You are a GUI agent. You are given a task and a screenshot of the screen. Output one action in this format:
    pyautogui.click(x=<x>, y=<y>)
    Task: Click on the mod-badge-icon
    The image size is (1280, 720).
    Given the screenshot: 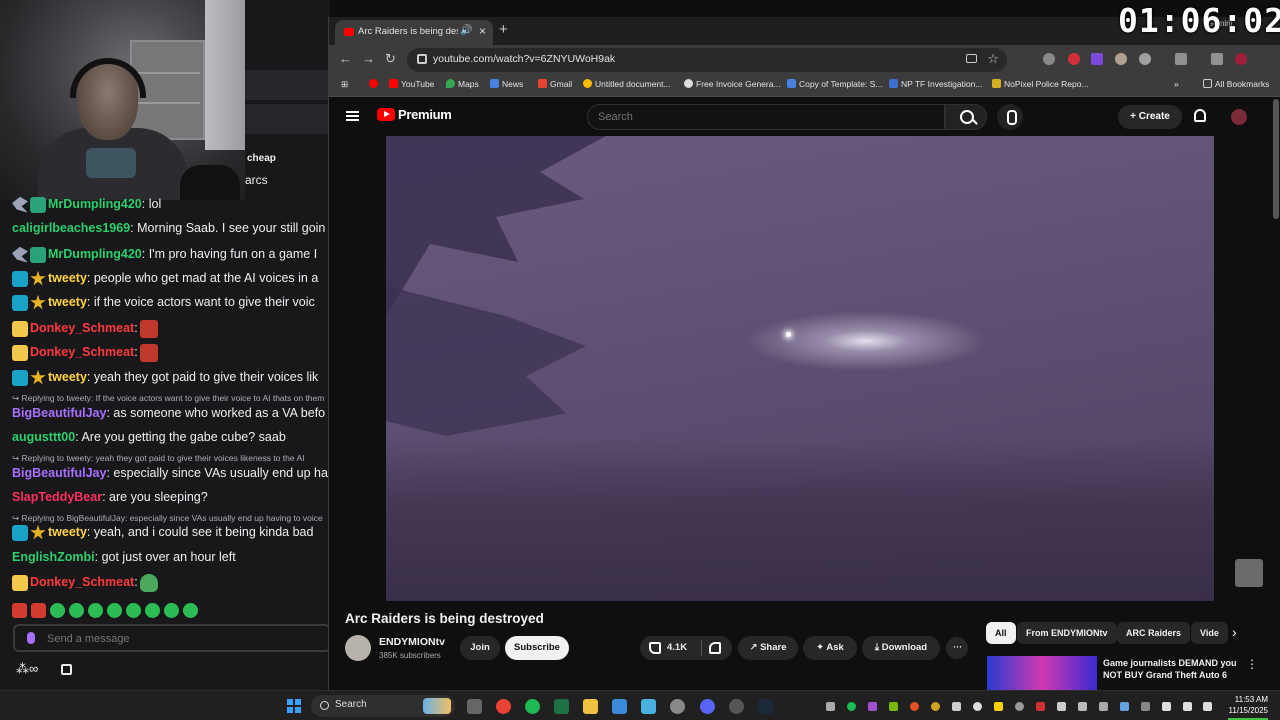 What is the action you would take?
    pyautogui.click(x=38, y=254)
    